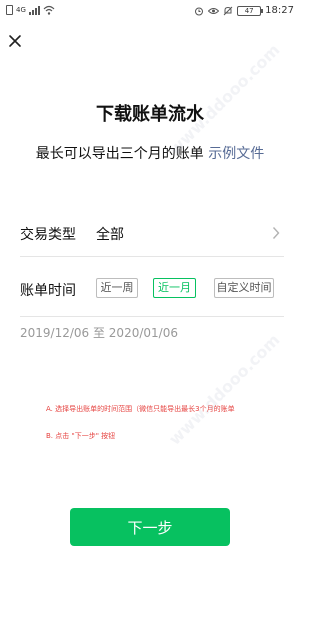 This screenshot has height=623, width=320. What do you see at coordinates (48, 235) in the screenshot?
I see `transaction-type-label: 交易类型` at bounding box center [48, 235].